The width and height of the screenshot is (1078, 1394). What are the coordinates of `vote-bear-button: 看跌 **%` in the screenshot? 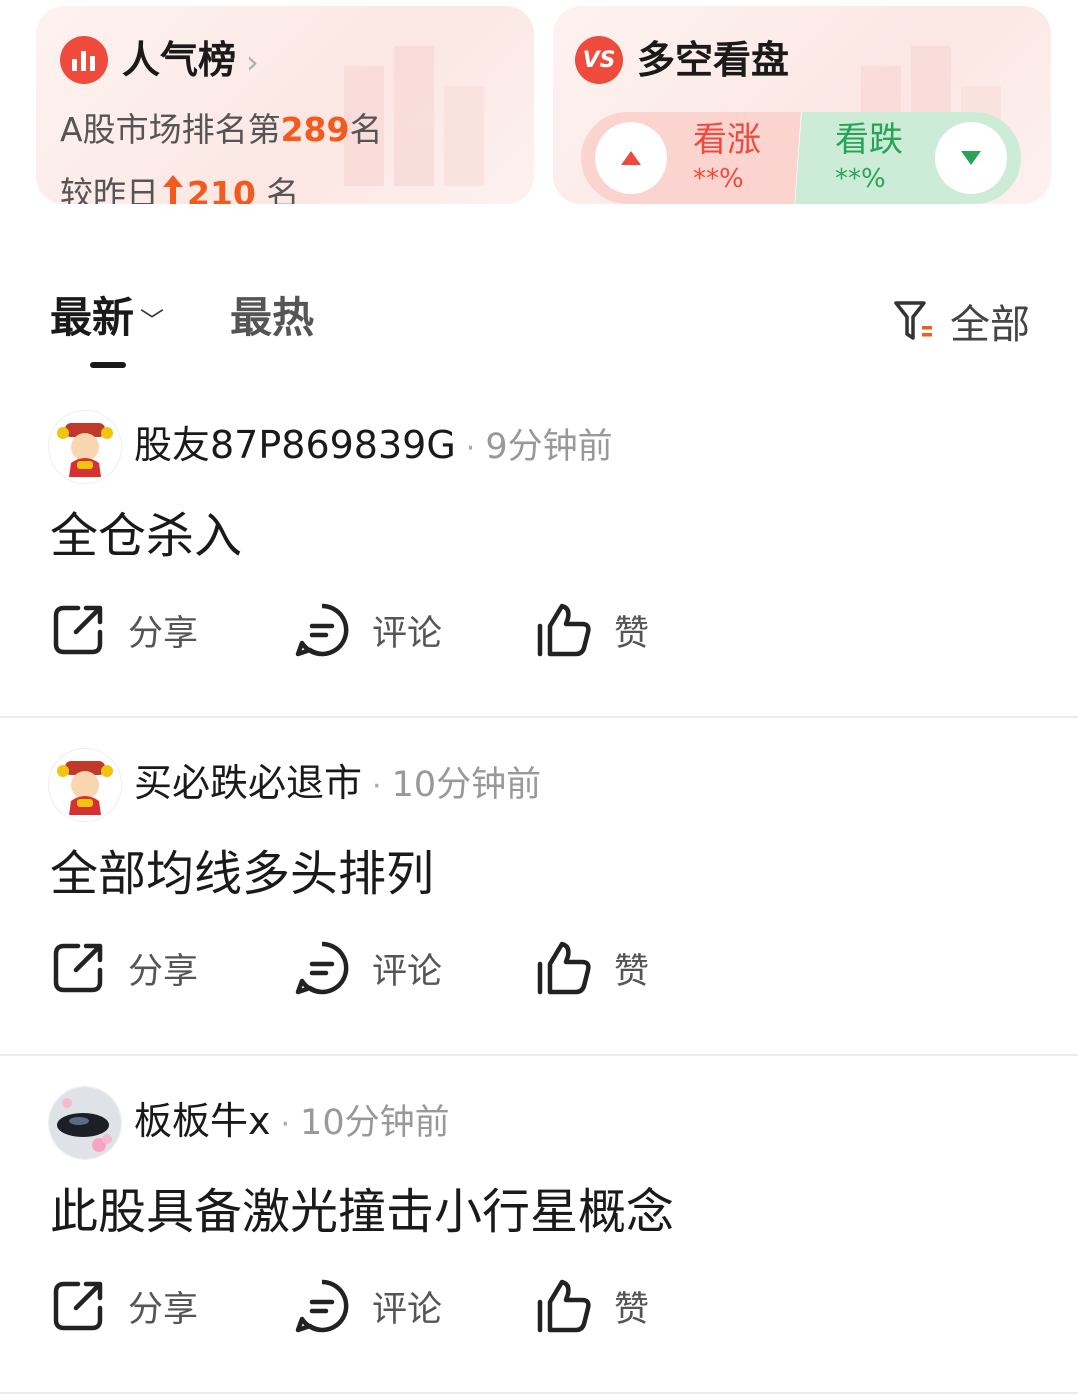 It's located at (908, 158).